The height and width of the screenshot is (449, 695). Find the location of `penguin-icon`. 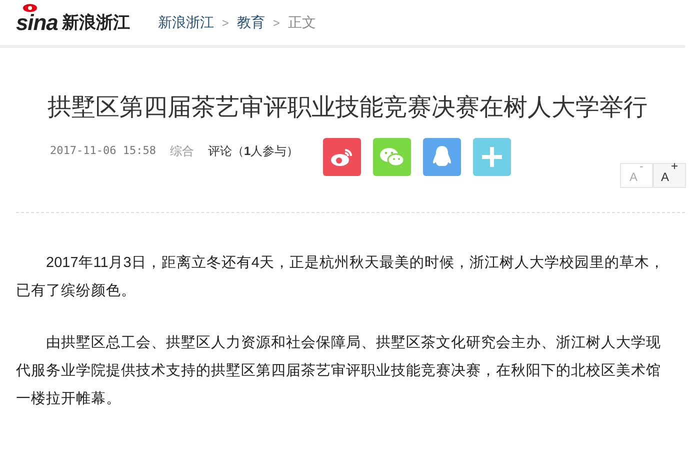

penguin-icon is located at coordinates (442, 157).